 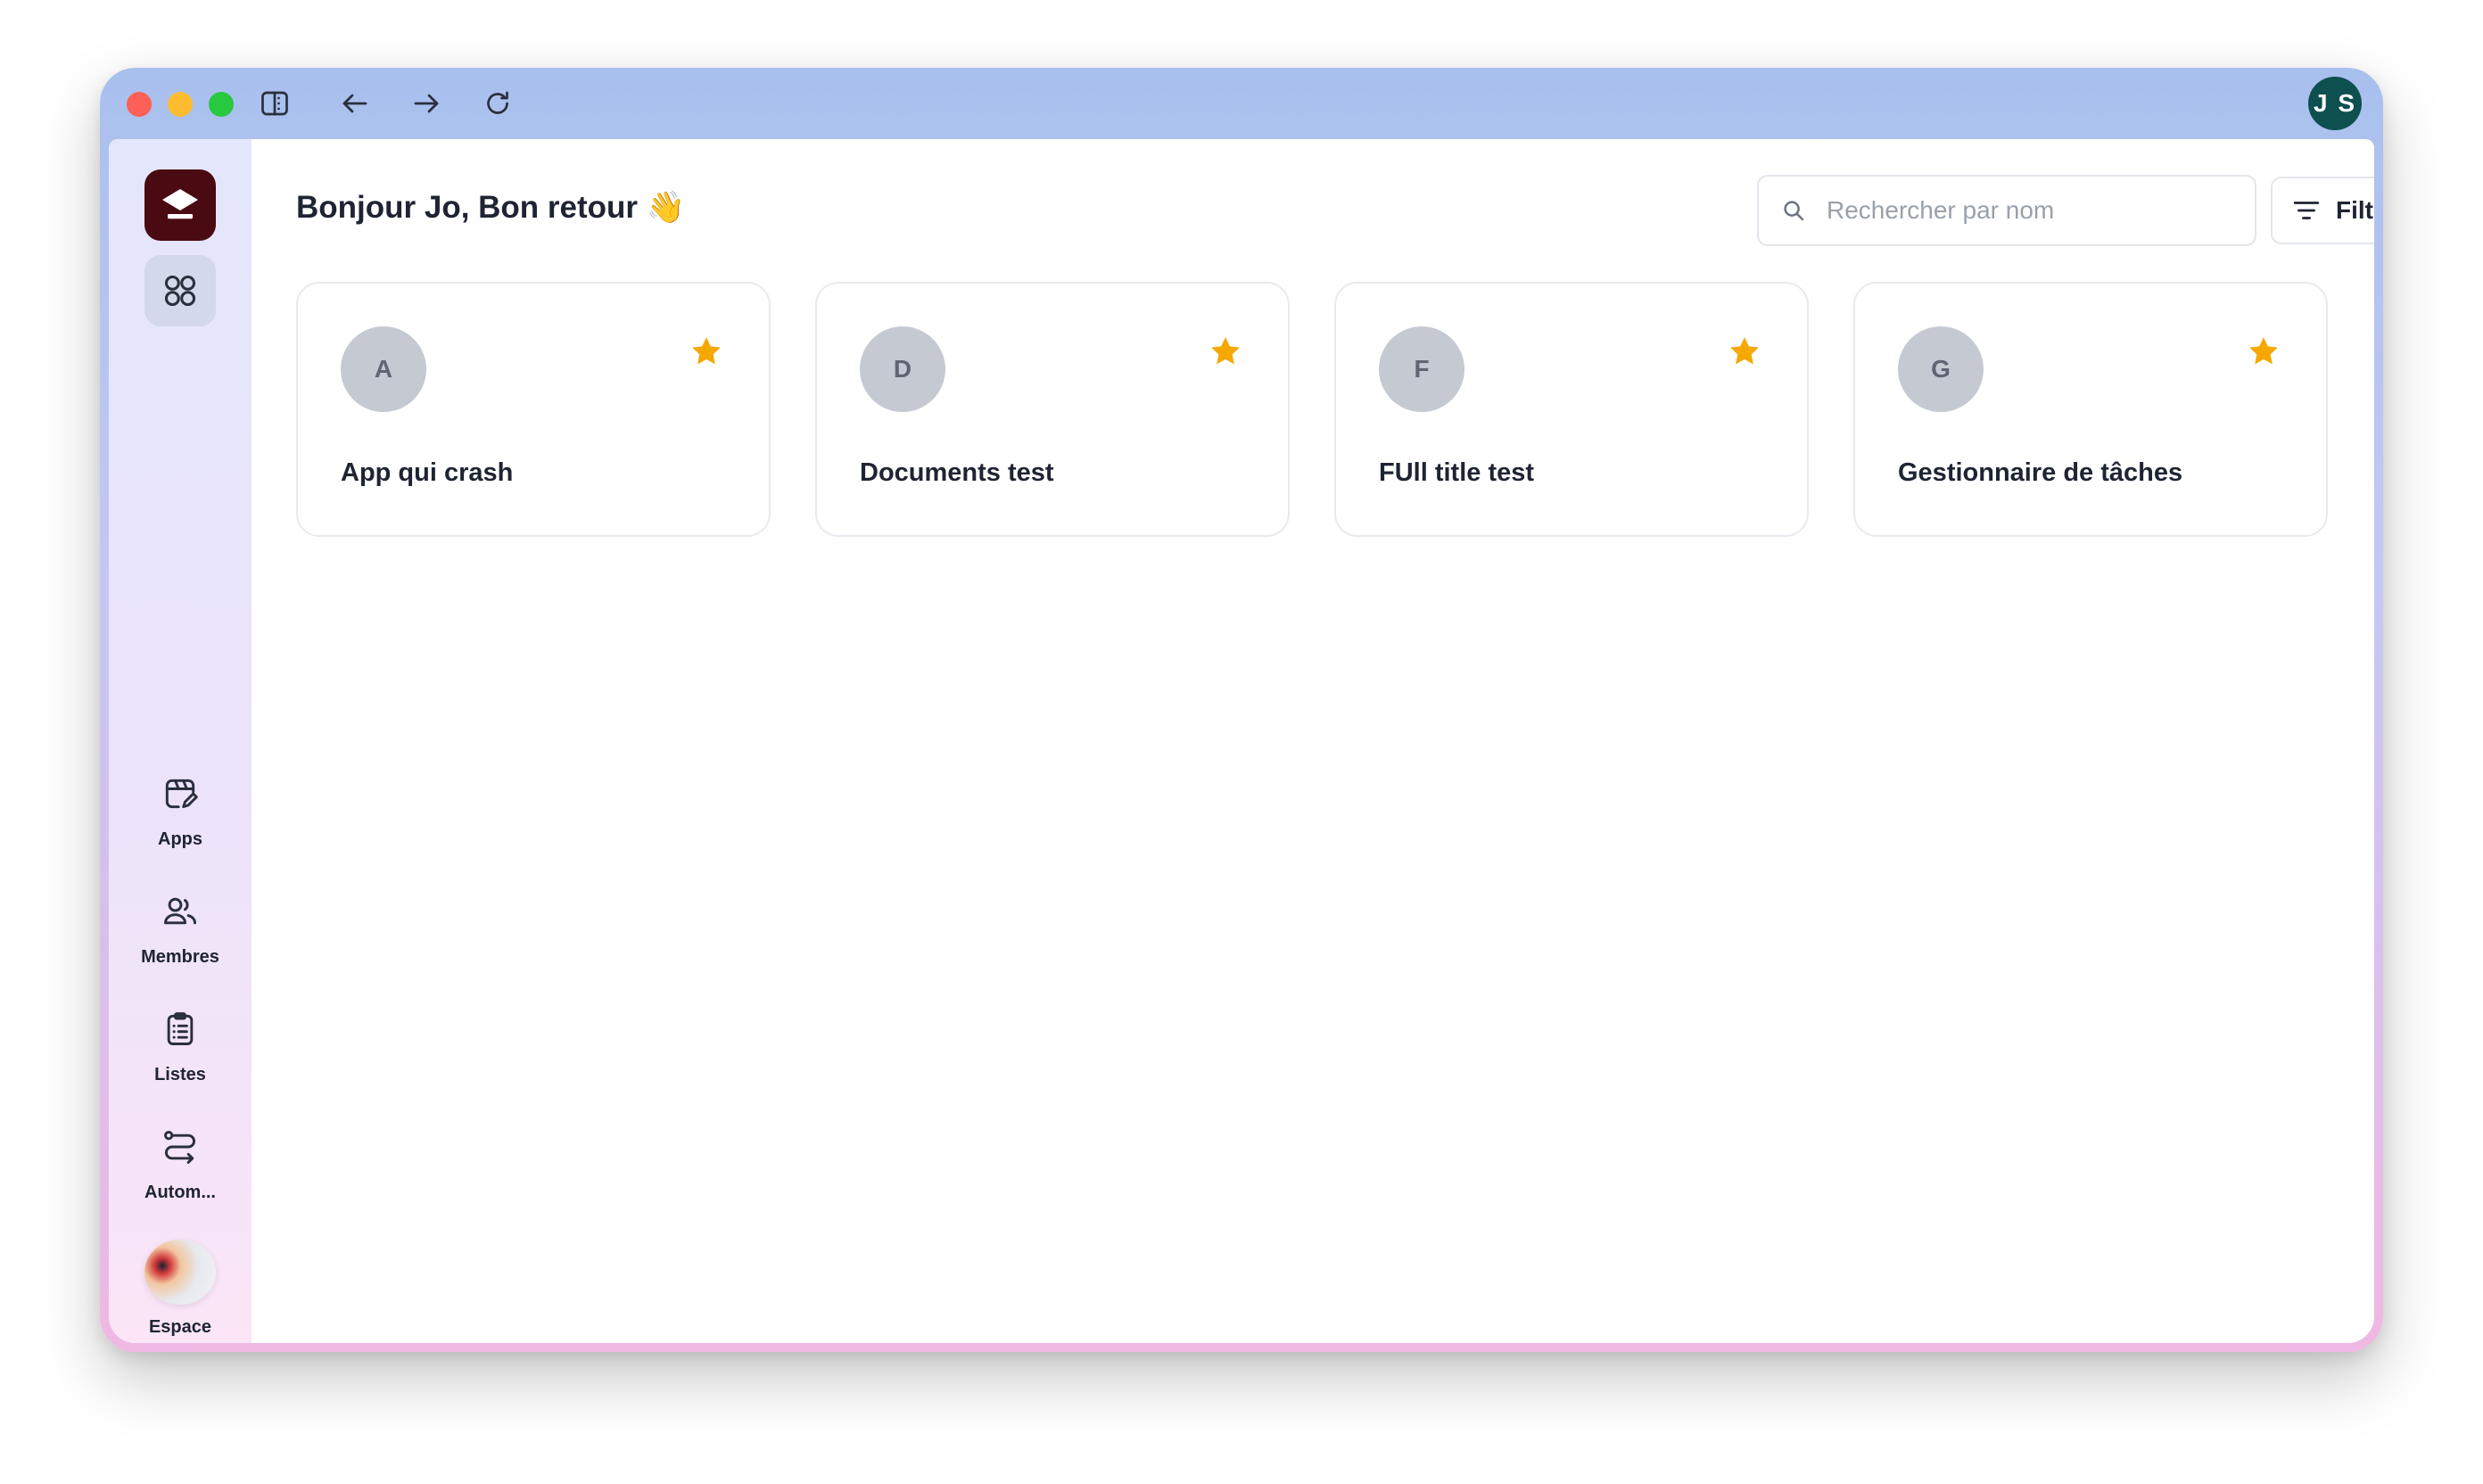 What do you see at coordinates (181, 818) in the screenshot?
I see `sidebar-item-apps: Apps` at bounding box center [181, 818].